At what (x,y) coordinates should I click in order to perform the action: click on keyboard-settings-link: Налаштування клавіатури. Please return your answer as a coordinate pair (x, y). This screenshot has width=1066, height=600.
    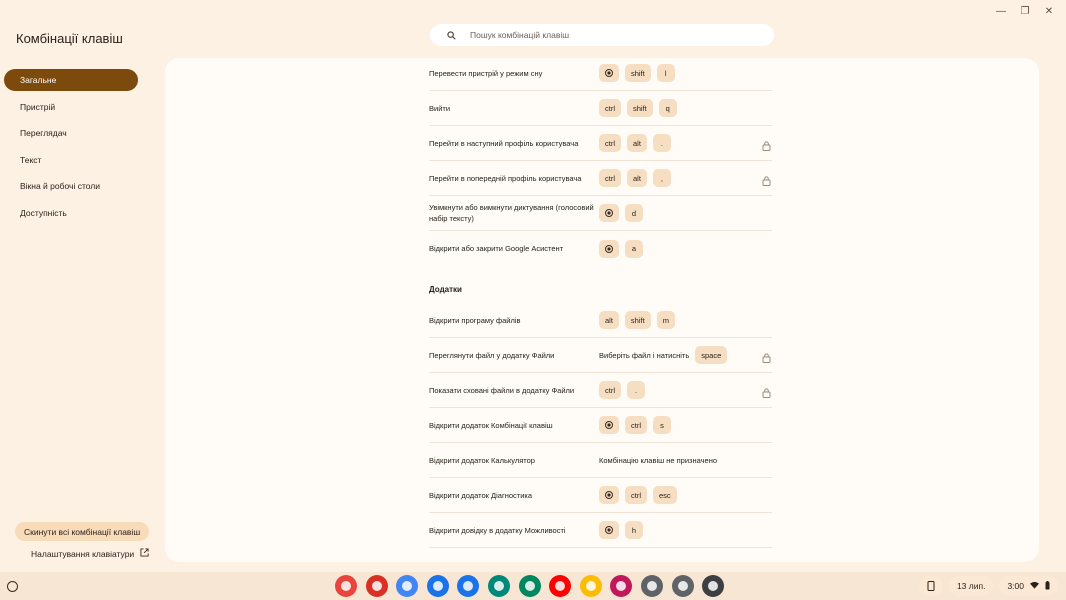
    Looking at the image, I should click on (90, 553).